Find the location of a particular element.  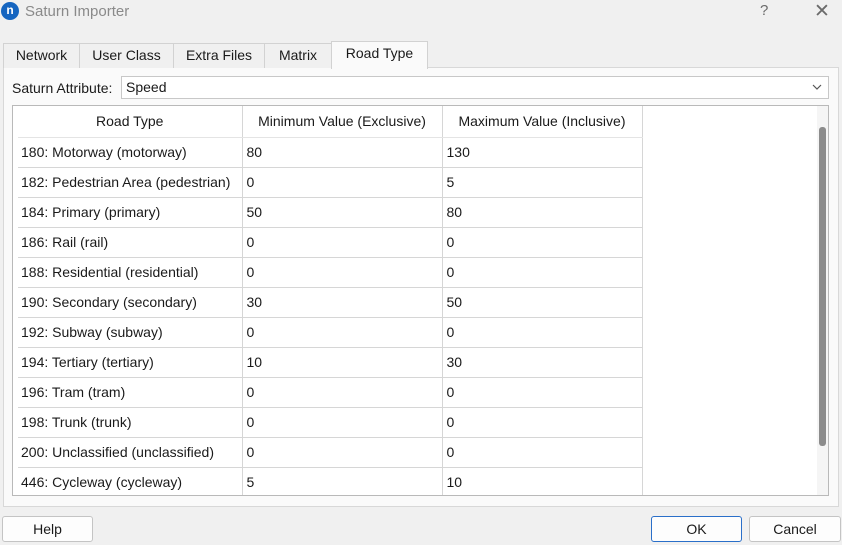

road-type-cell: 196: Tram (tram) is located at coordinates (130, 392).